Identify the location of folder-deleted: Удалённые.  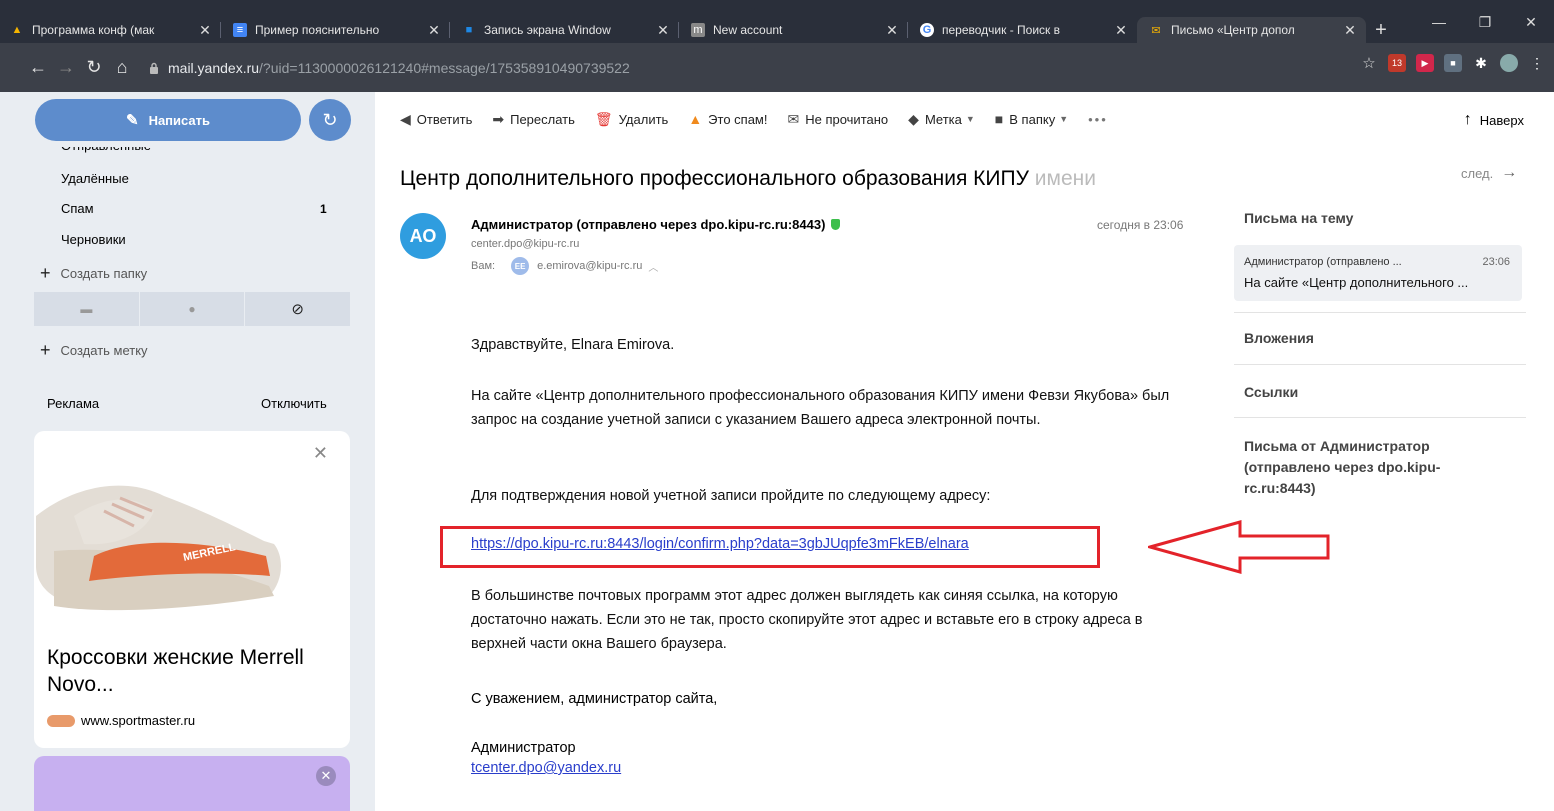
(95, 178).